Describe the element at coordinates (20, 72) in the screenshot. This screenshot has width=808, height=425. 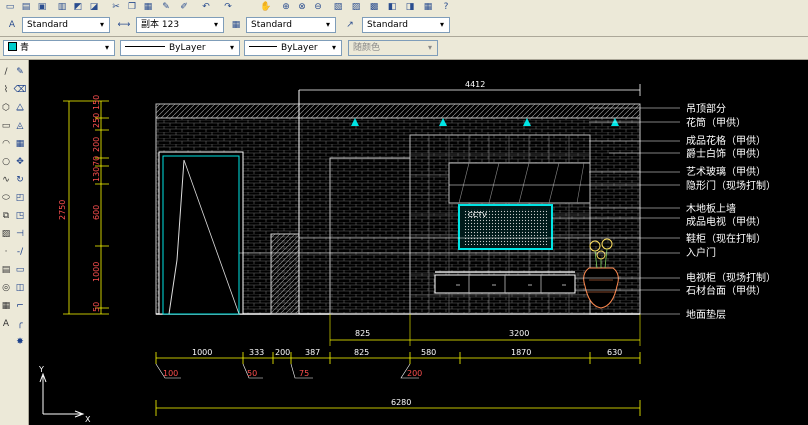
I see `pencil-icon: ✎` at that location.